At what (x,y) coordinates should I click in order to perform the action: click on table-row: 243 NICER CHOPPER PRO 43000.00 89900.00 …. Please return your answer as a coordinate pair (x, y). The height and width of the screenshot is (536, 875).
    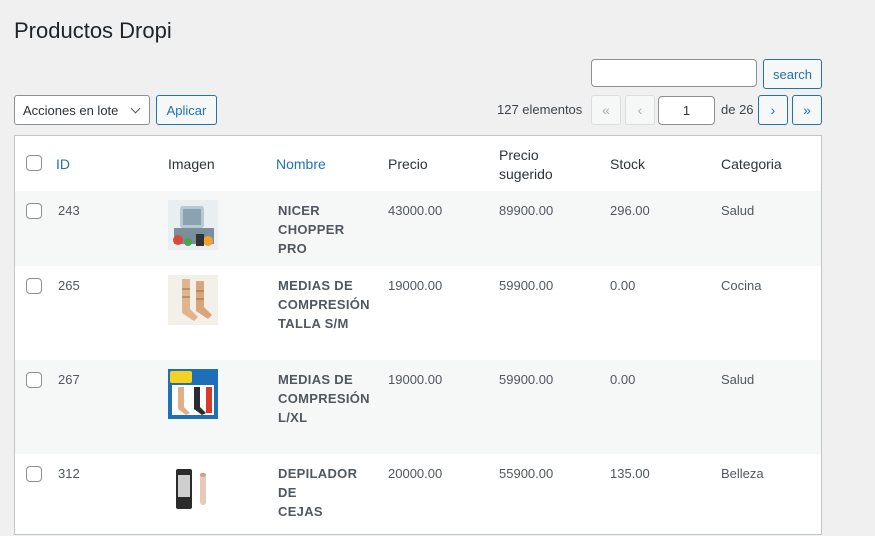
    Looking at the image, I should click on (418, 228).